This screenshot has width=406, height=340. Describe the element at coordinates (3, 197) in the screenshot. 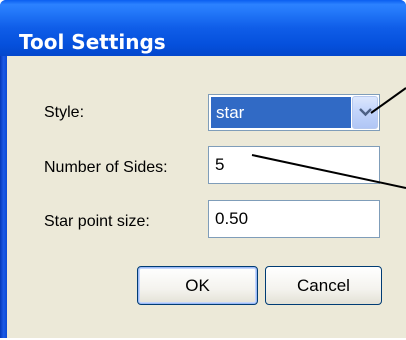

I see `dialog-left-frame` at that location.